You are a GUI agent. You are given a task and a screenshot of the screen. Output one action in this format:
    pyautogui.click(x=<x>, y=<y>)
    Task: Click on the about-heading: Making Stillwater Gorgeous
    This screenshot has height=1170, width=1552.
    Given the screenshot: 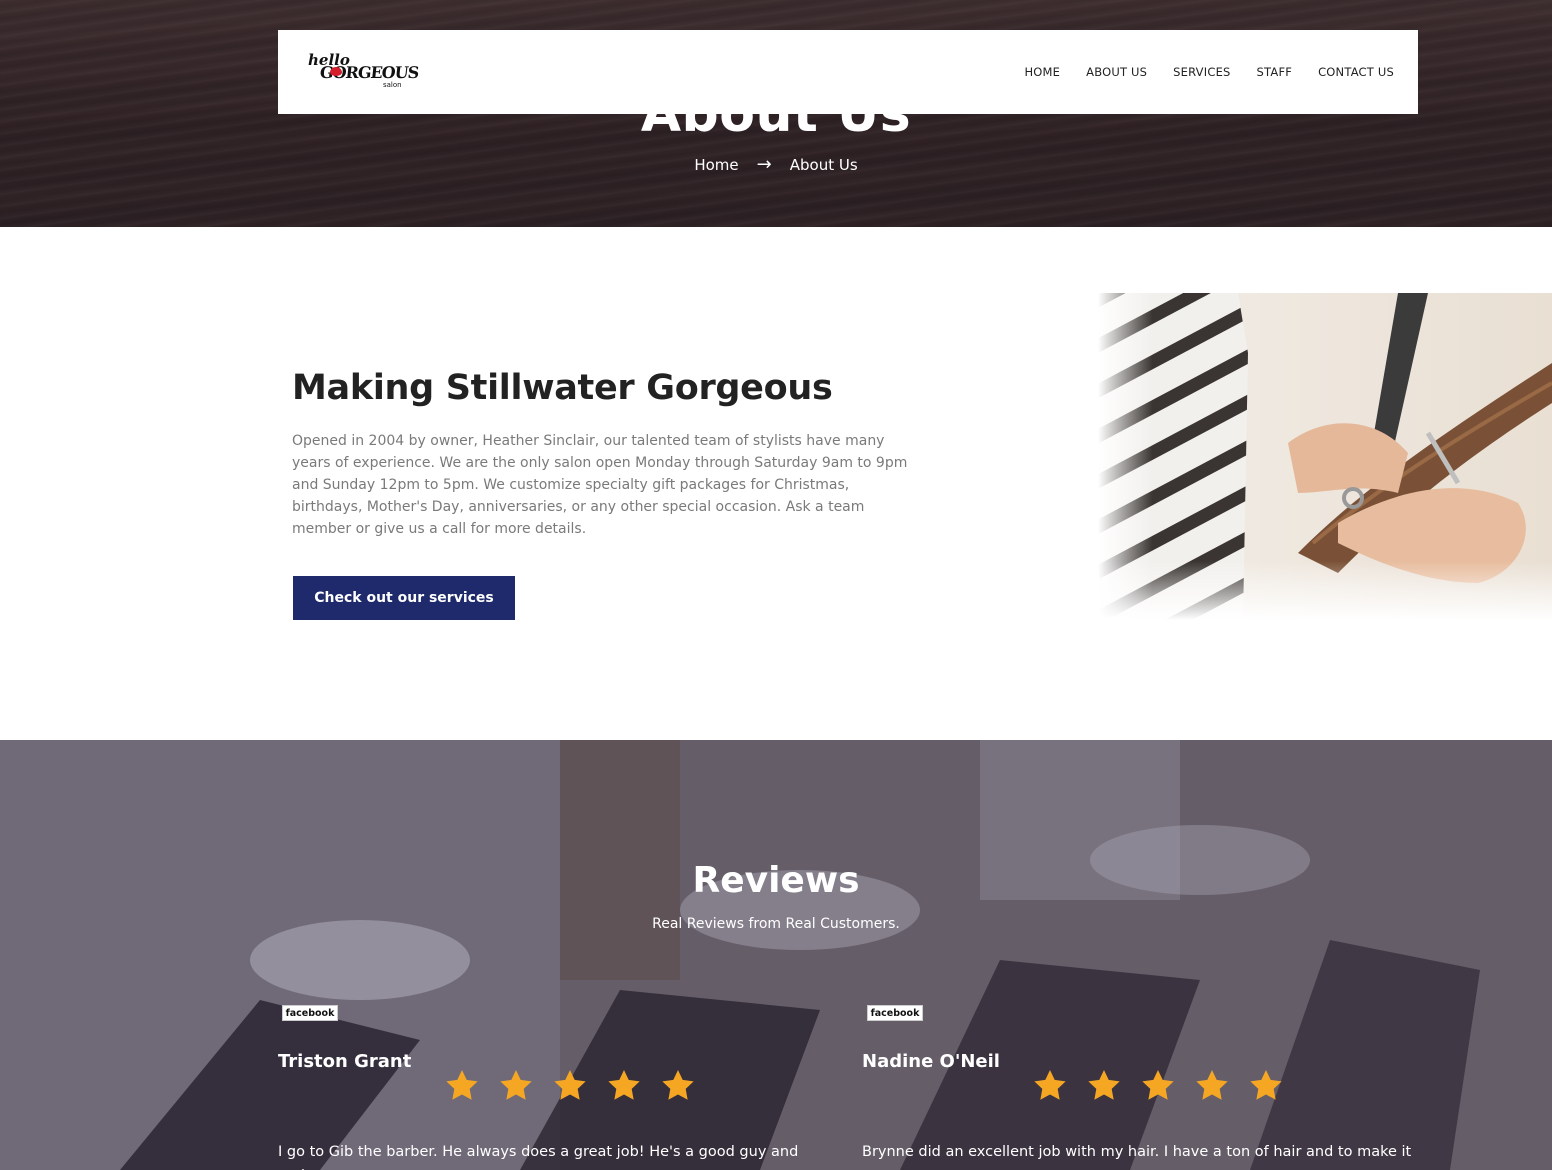 What is the action you would take?
    pyautogui.click(x=562, y=388)
    